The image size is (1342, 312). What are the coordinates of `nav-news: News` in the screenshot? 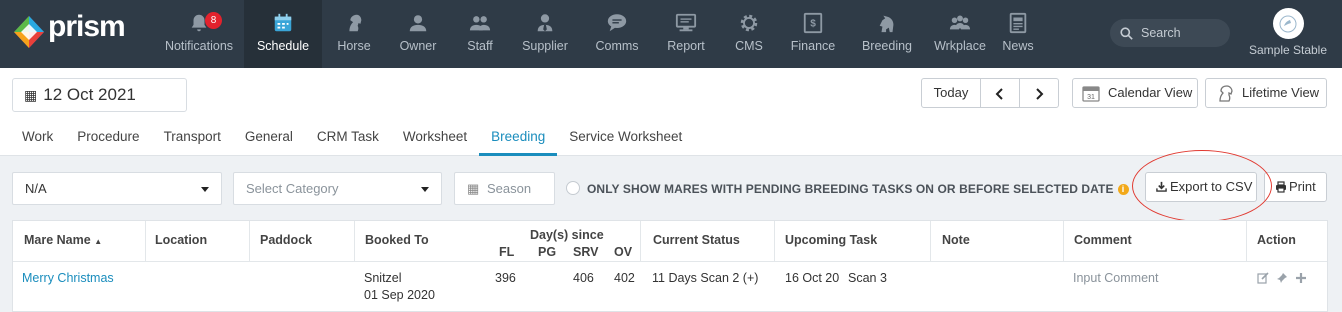 It's located at (1018, 34).